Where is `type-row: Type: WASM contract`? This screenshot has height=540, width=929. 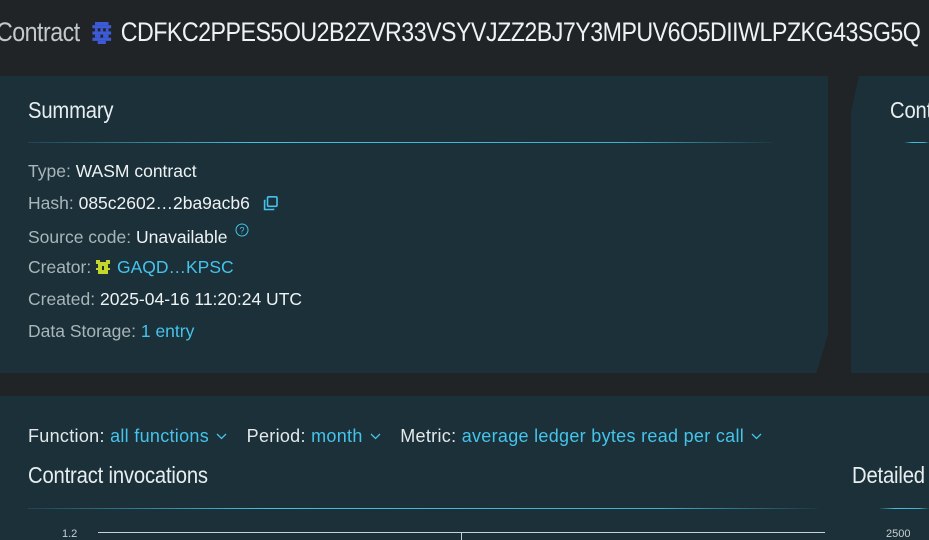
type-row: Type: WASM contract is located at coordinates (112, 171).